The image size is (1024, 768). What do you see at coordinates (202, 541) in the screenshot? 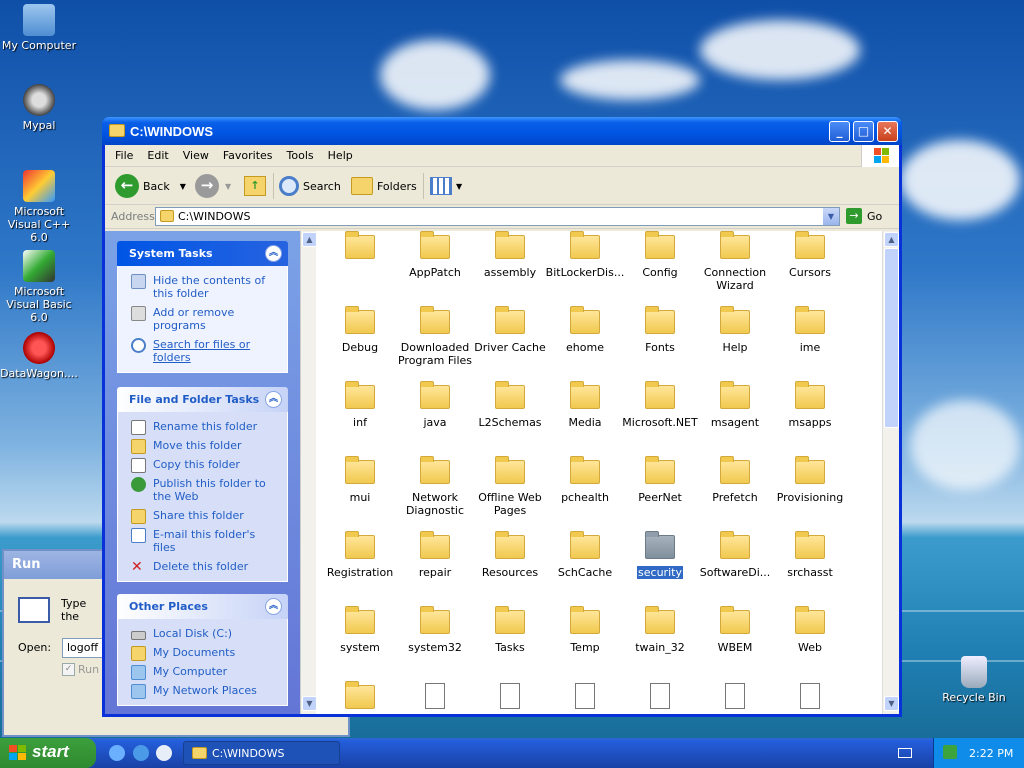
I see `task-email-files: E-mail this folder's files` at bounding box center [202, 541].